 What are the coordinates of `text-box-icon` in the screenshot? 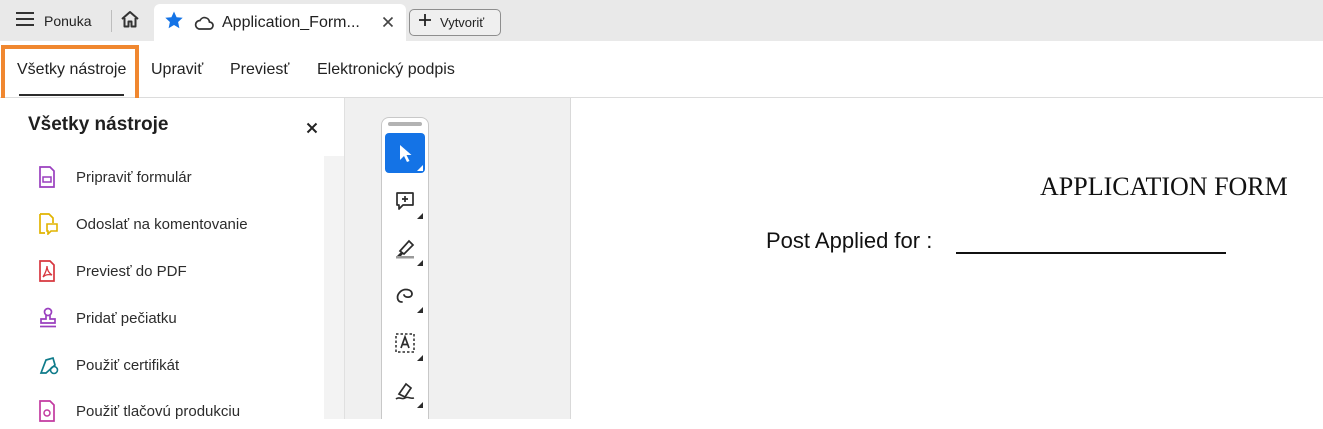 It's located at (405, 343).